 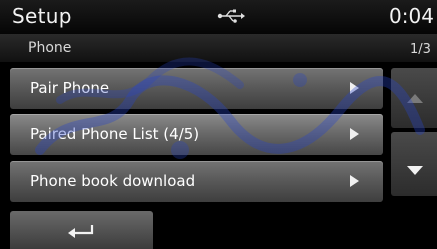 I want to click on sub-header: Phone 1/3, so click(x=218, y=48).